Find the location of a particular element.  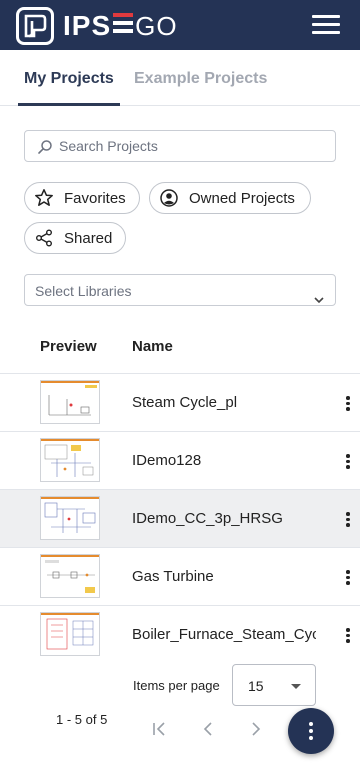

owned-projects-chip: Owned Projects is located at coordinates (230, 198).